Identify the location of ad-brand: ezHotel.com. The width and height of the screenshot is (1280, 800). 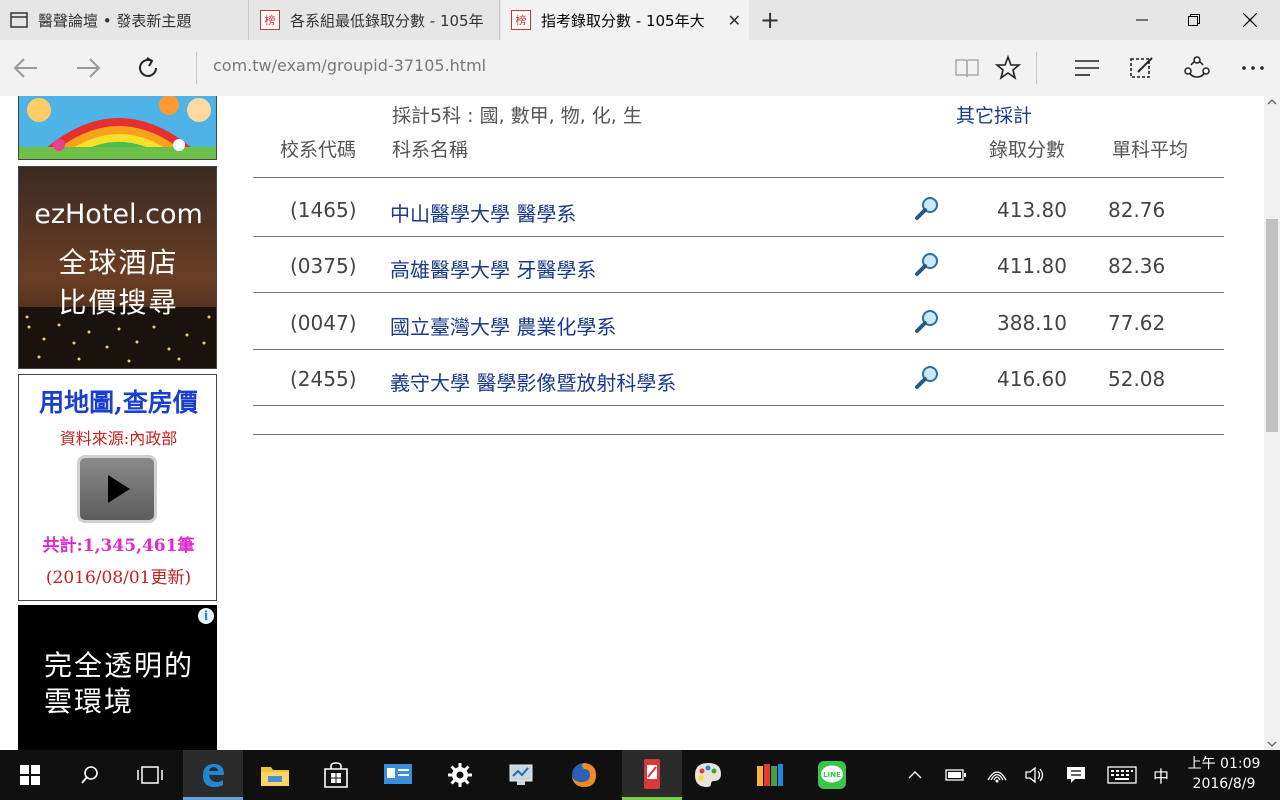
(118, 214).